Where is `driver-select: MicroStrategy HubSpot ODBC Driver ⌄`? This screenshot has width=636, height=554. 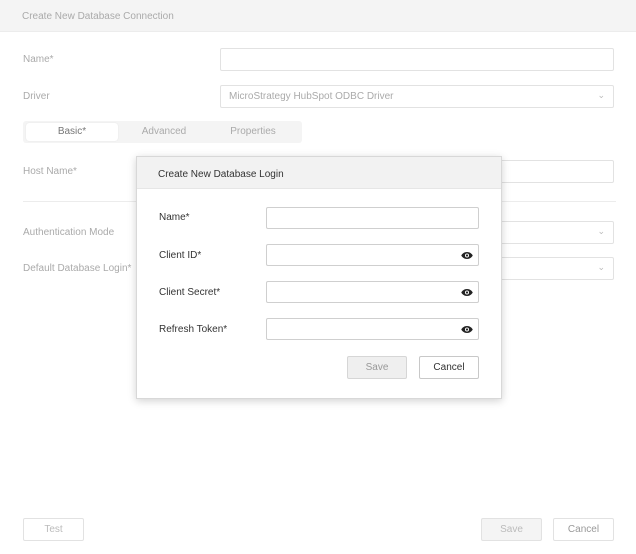
driver-select: MicroStrategy HubSpot ODBC Driver ⌄ is located at coordinates (417, 96).